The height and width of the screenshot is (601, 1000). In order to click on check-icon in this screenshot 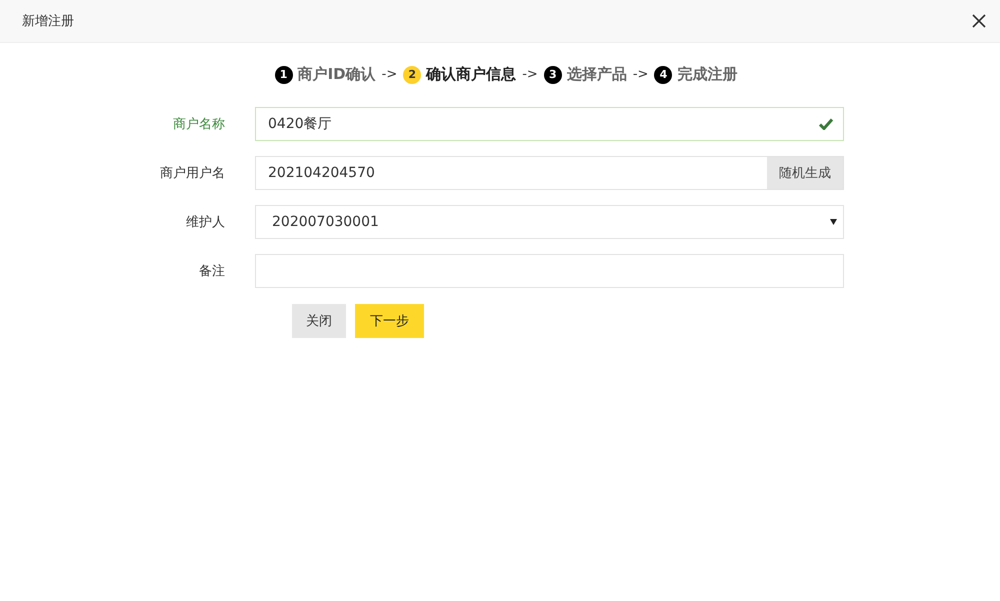, I will do `click(826, 124)`.